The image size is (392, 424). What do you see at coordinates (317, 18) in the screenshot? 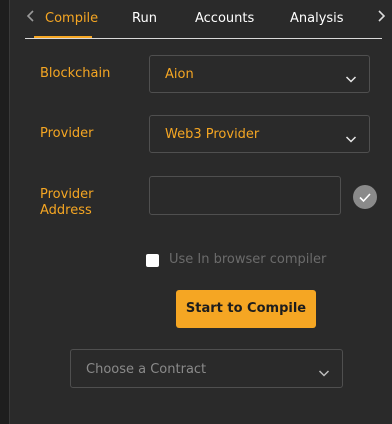
I see `tab-analysis: Analysis` at bounding box center [317, 18].